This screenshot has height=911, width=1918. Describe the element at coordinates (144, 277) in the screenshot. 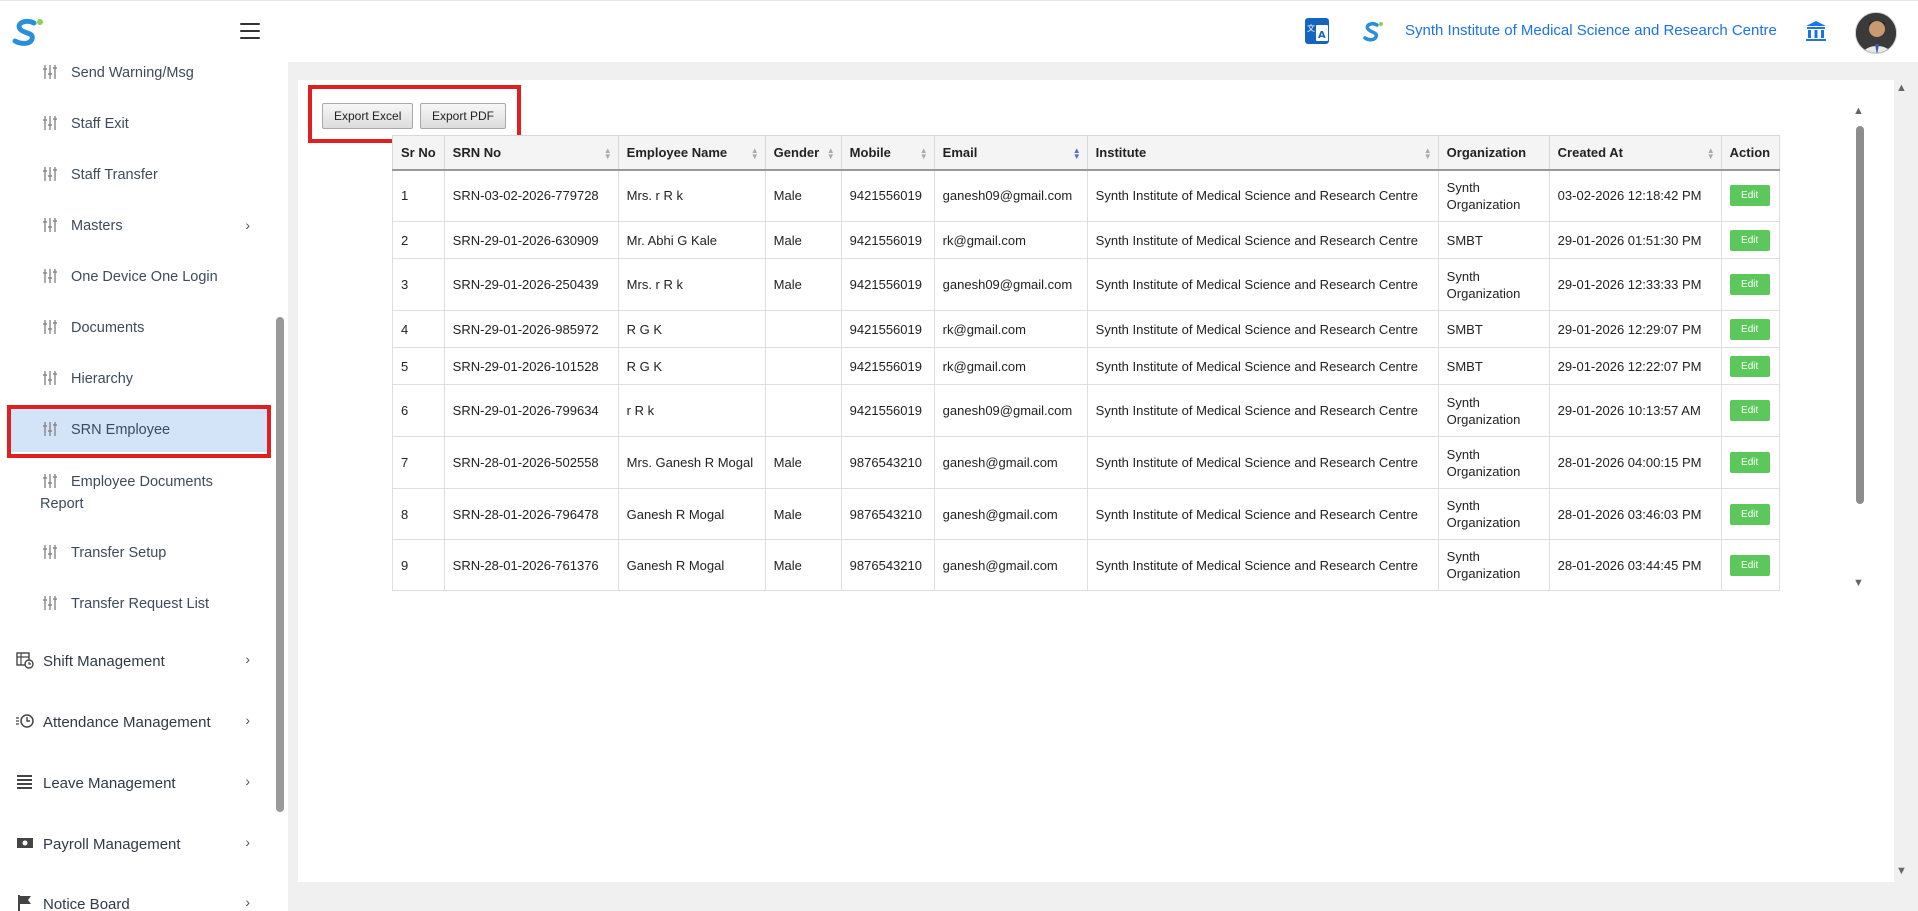

I see `sidebar-item-label: One Device One Login` at that location.